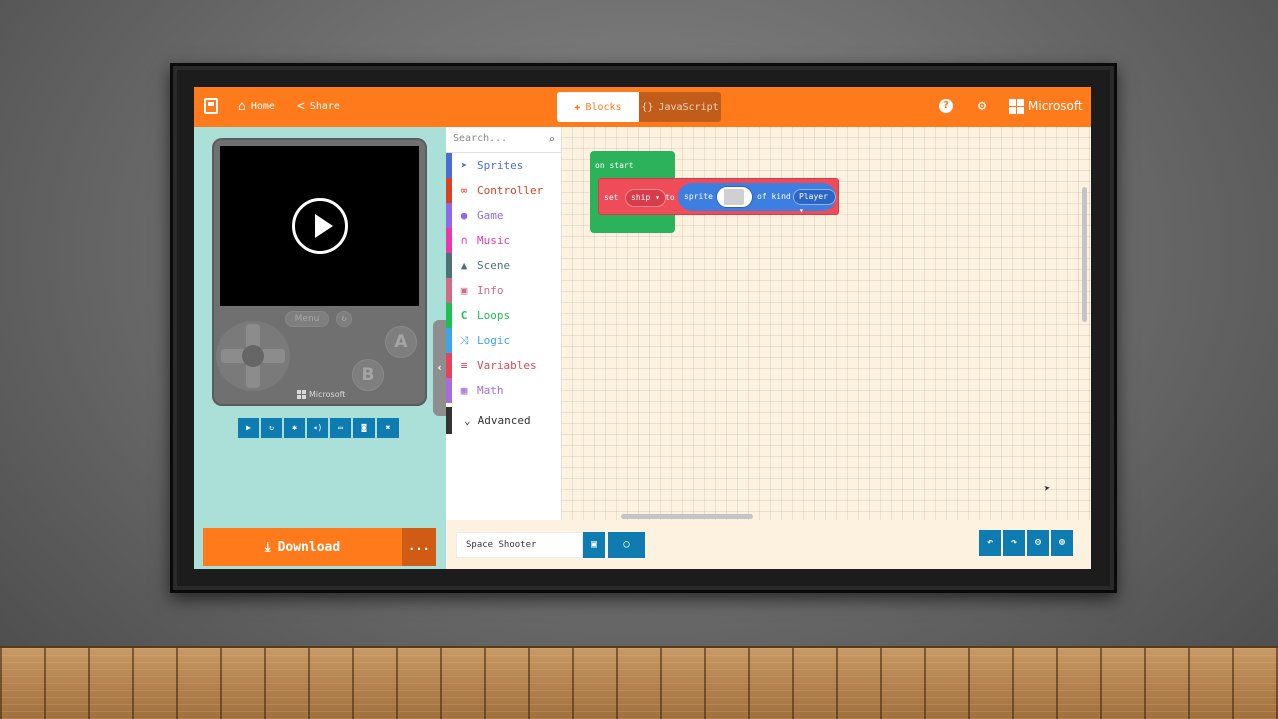 This screenshot has width=1278, height=719. I want to click on category-sprites: ➤ Sprites, so click(503, 165).